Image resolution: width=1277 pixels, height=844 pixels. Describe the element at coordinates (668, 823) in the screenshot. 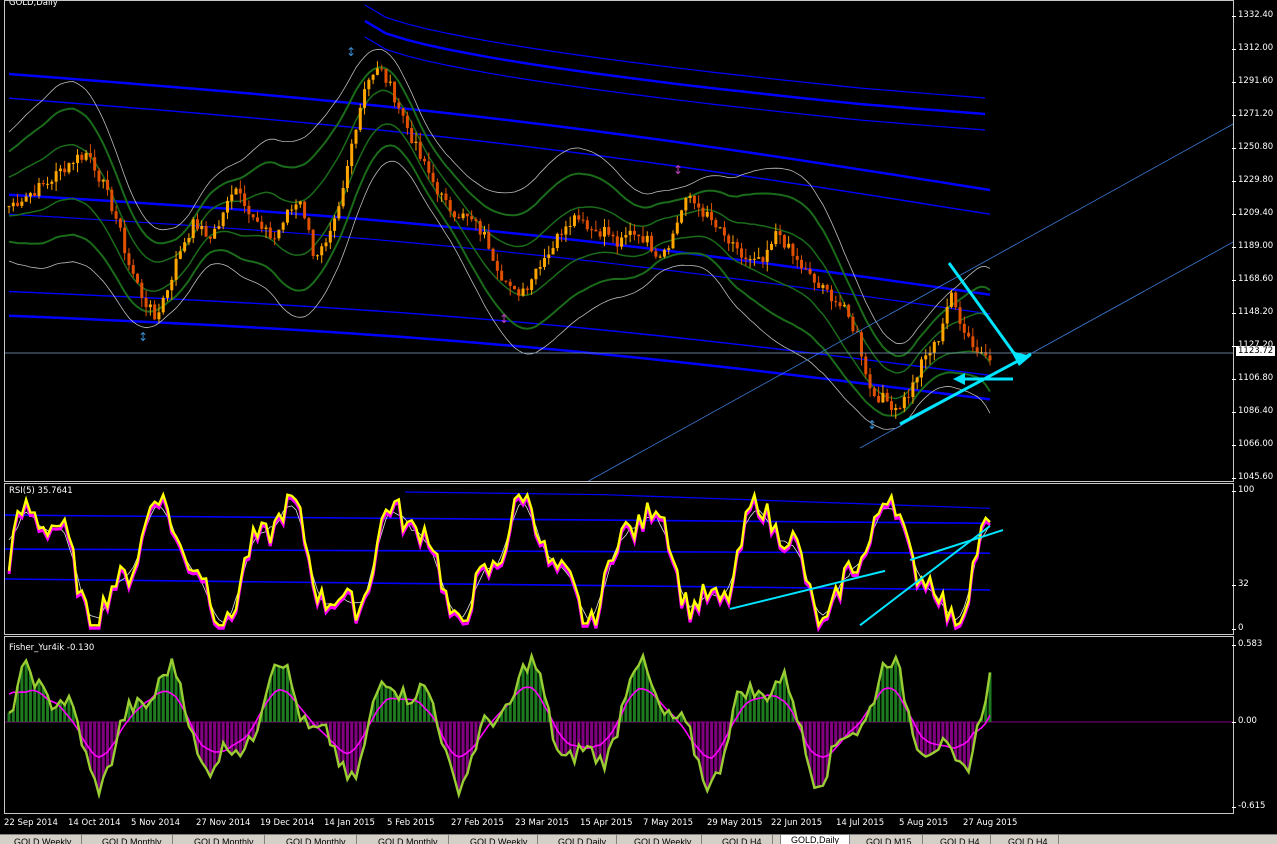

I see `date-tick: 7 May 2015` at that location.